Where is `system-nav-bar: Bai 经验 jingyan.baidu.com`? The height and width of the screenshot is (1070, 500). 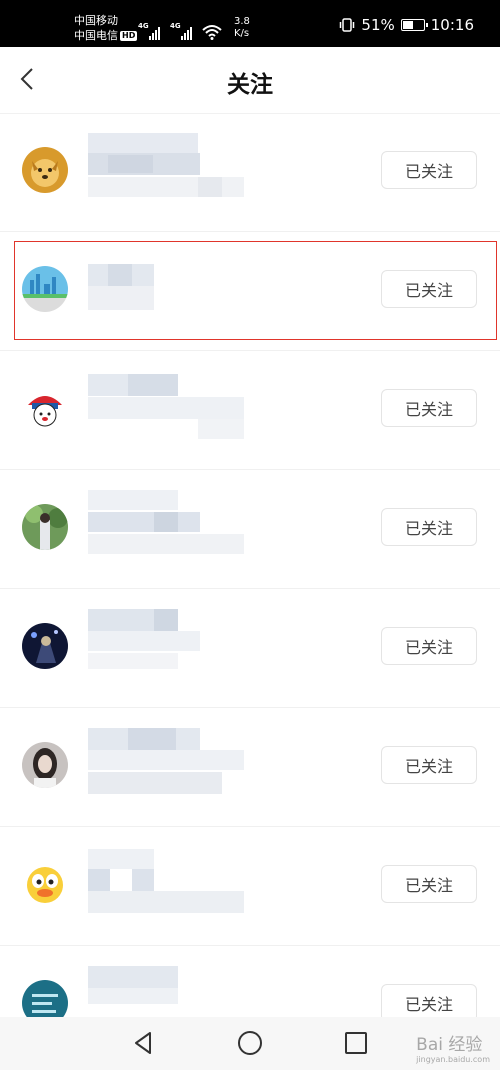
system-nav-bar: Bai 经验 jingyan.baidu.com is located at coordinates (250, 1043).